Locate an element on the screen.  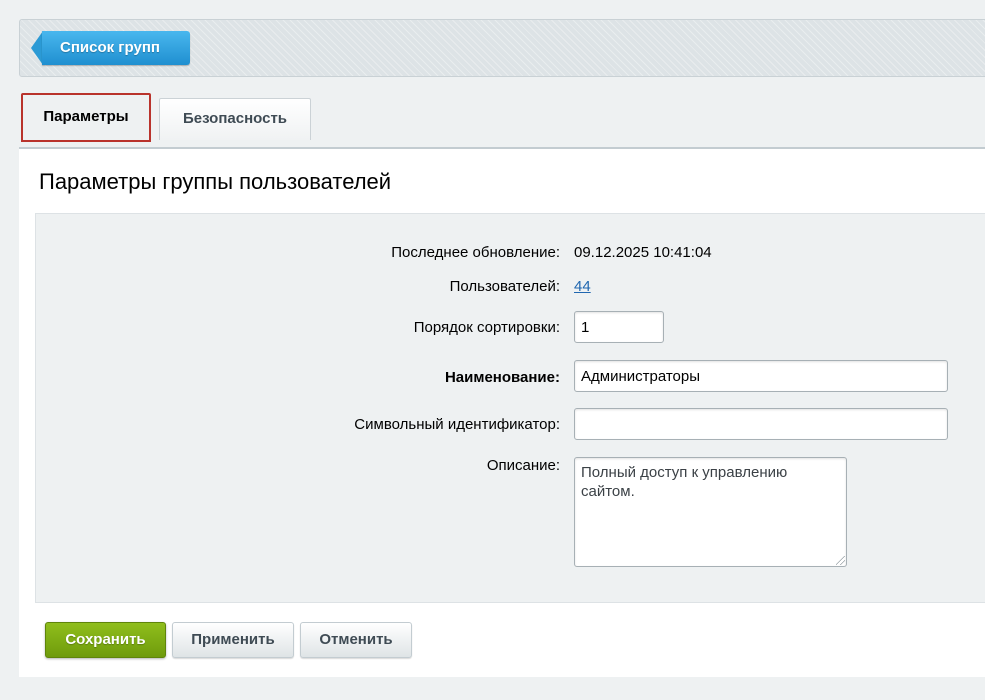
tab-security: Безопасность is located at coordinates (235, 119).